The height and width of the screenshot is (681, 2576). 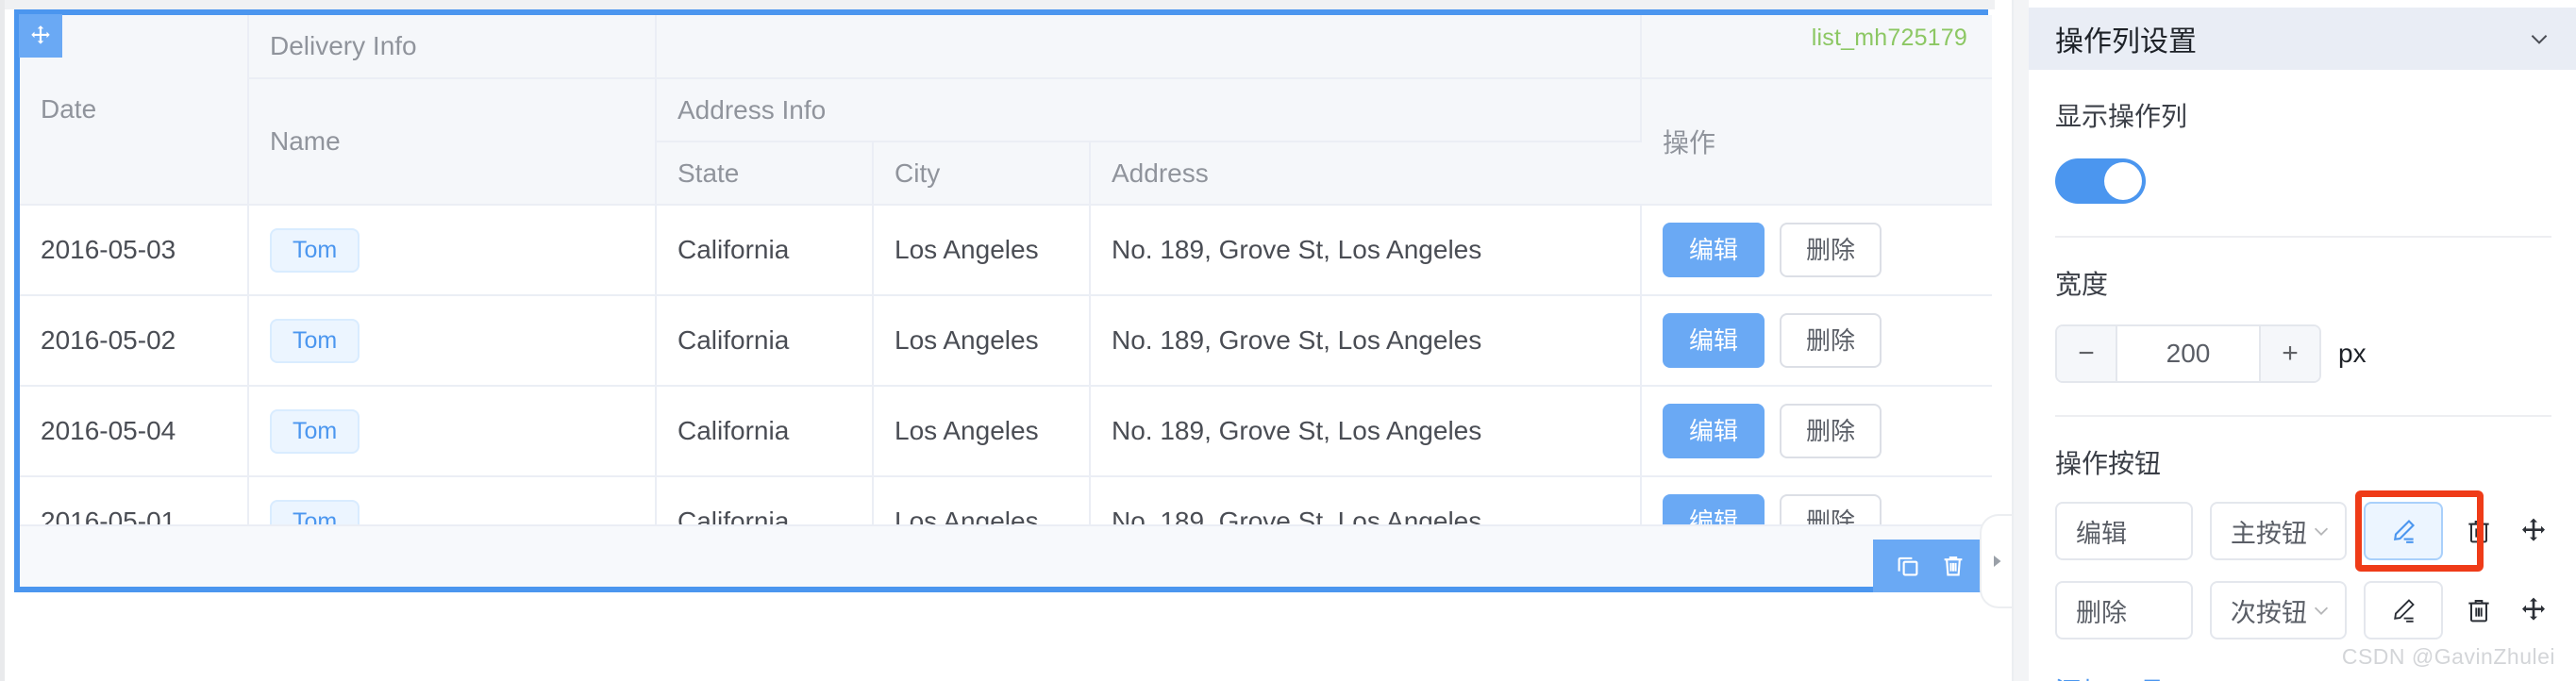 What do you see at coordinates (2123, 181) in the screenshot?
I see `toggle-knob` at bounding box center [2123, 181].